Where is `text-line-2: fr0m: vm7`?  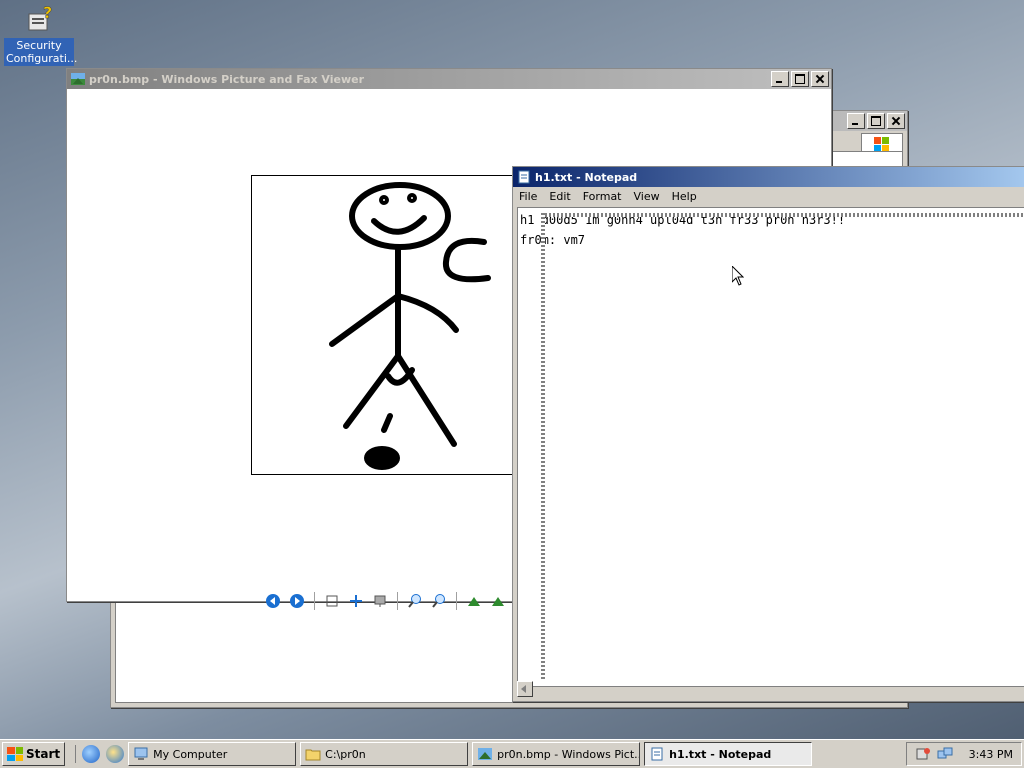
text-line-2: fr0m: vm7 is located at coordinates (553, 240).